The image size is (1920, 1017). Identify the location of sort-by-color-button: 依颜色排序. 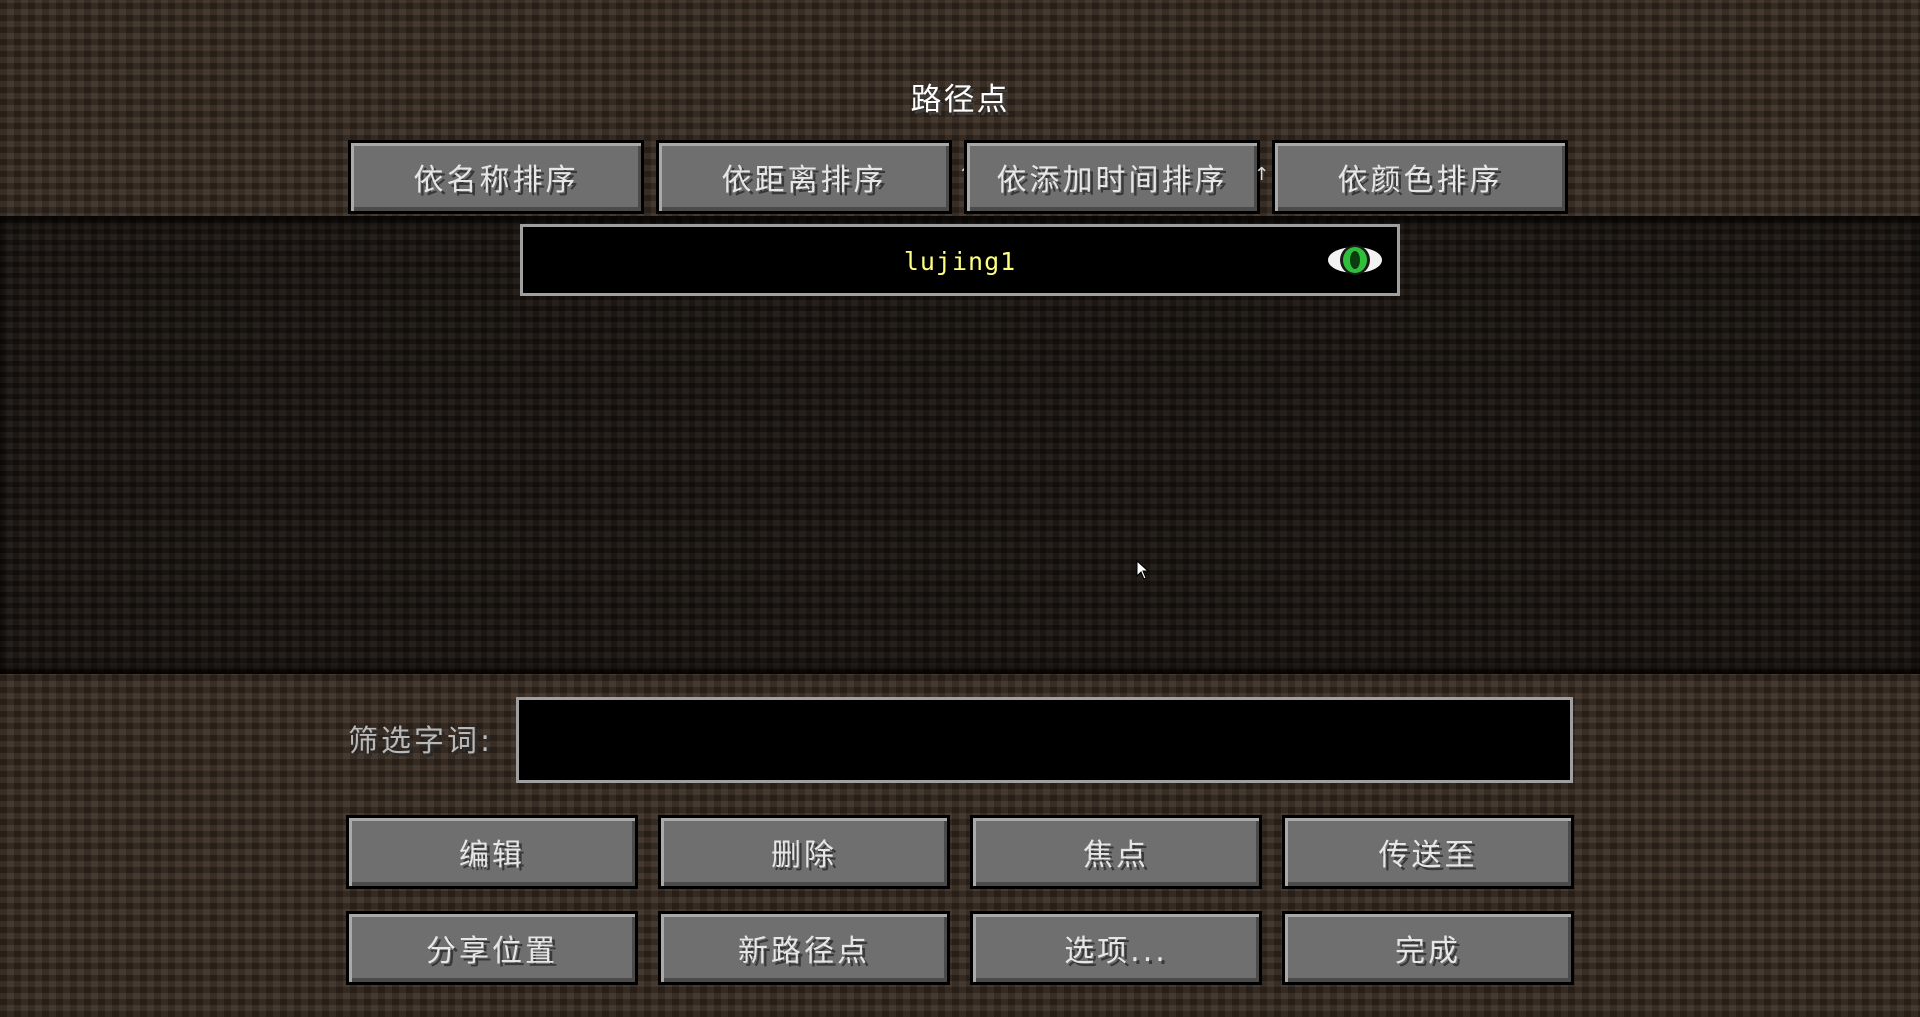
(1420, 177).